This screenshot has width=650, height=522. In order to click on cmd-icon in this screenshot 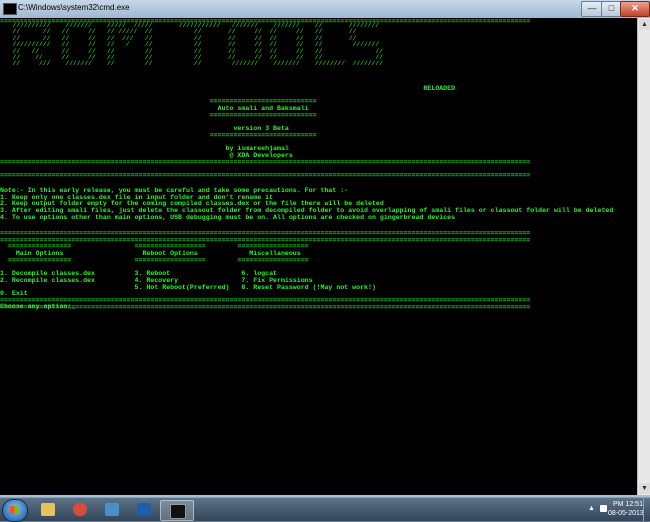, I will do `click(178, 511)`.